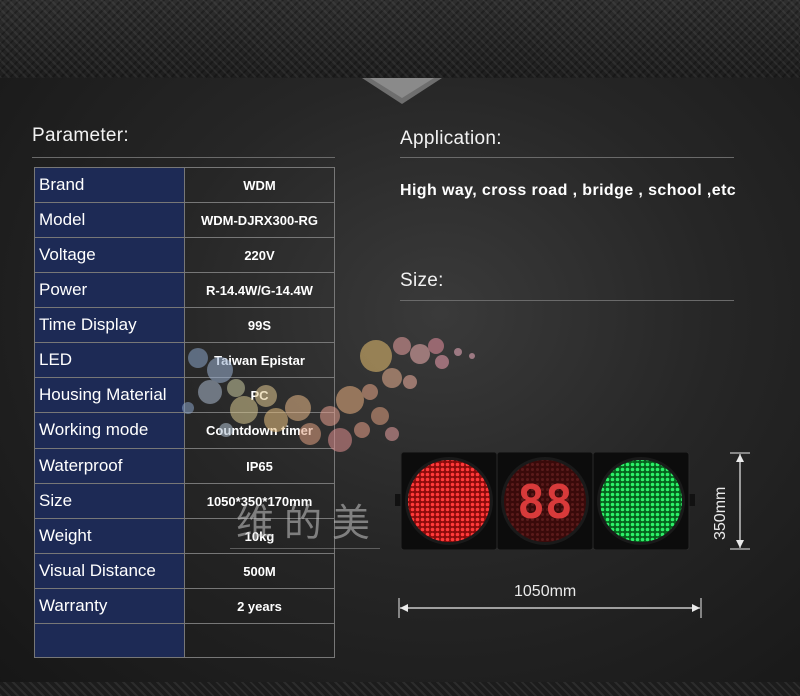  I want to click on application-title: Application:, so click(451, 138).